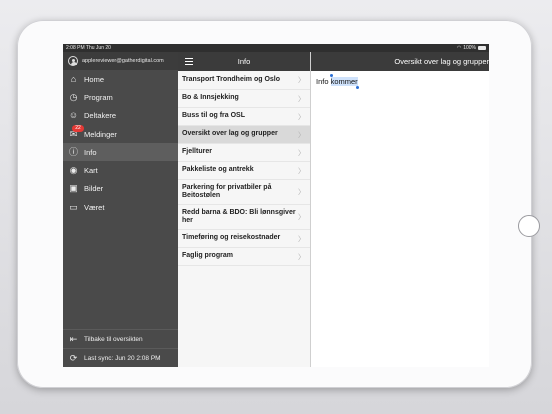  Describe the element at coordinates (230, 134) in the screenshot. I see `list-item-label: Oversikt over lag og grupper` at that location.